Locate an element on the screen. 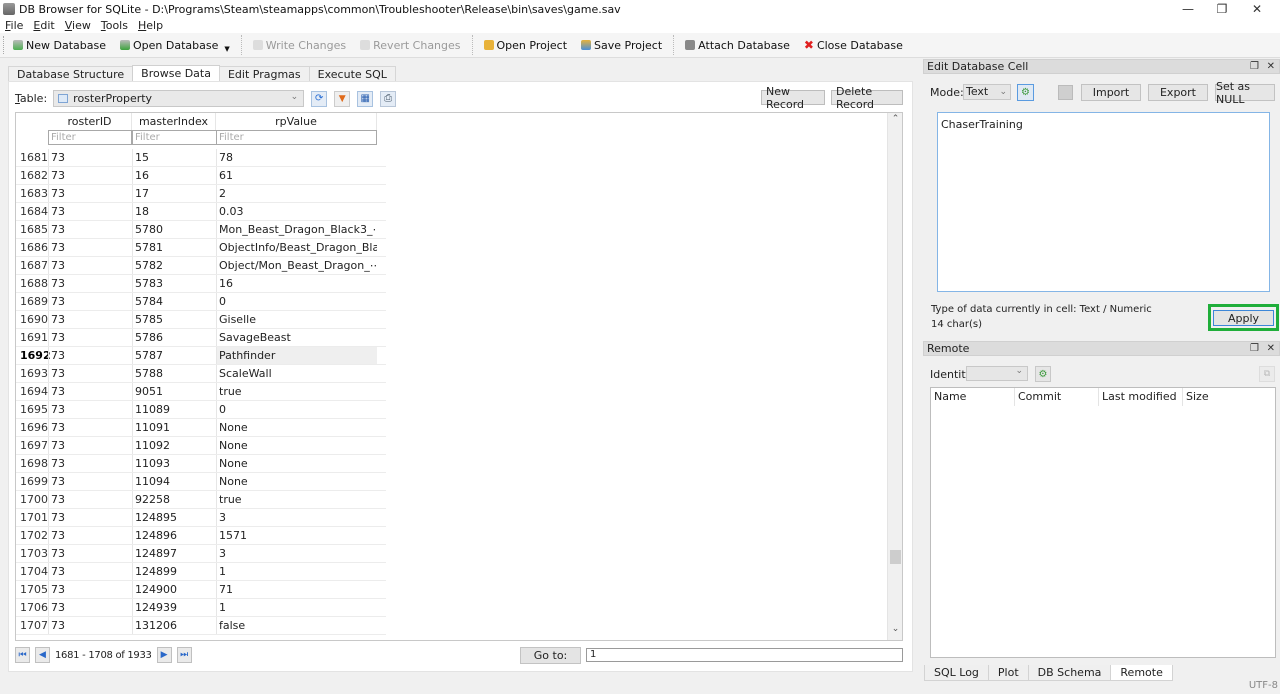 This screenshot has width=1280, height=694. filter-rosterid-input: Filter is located at coordinates (90, 137).